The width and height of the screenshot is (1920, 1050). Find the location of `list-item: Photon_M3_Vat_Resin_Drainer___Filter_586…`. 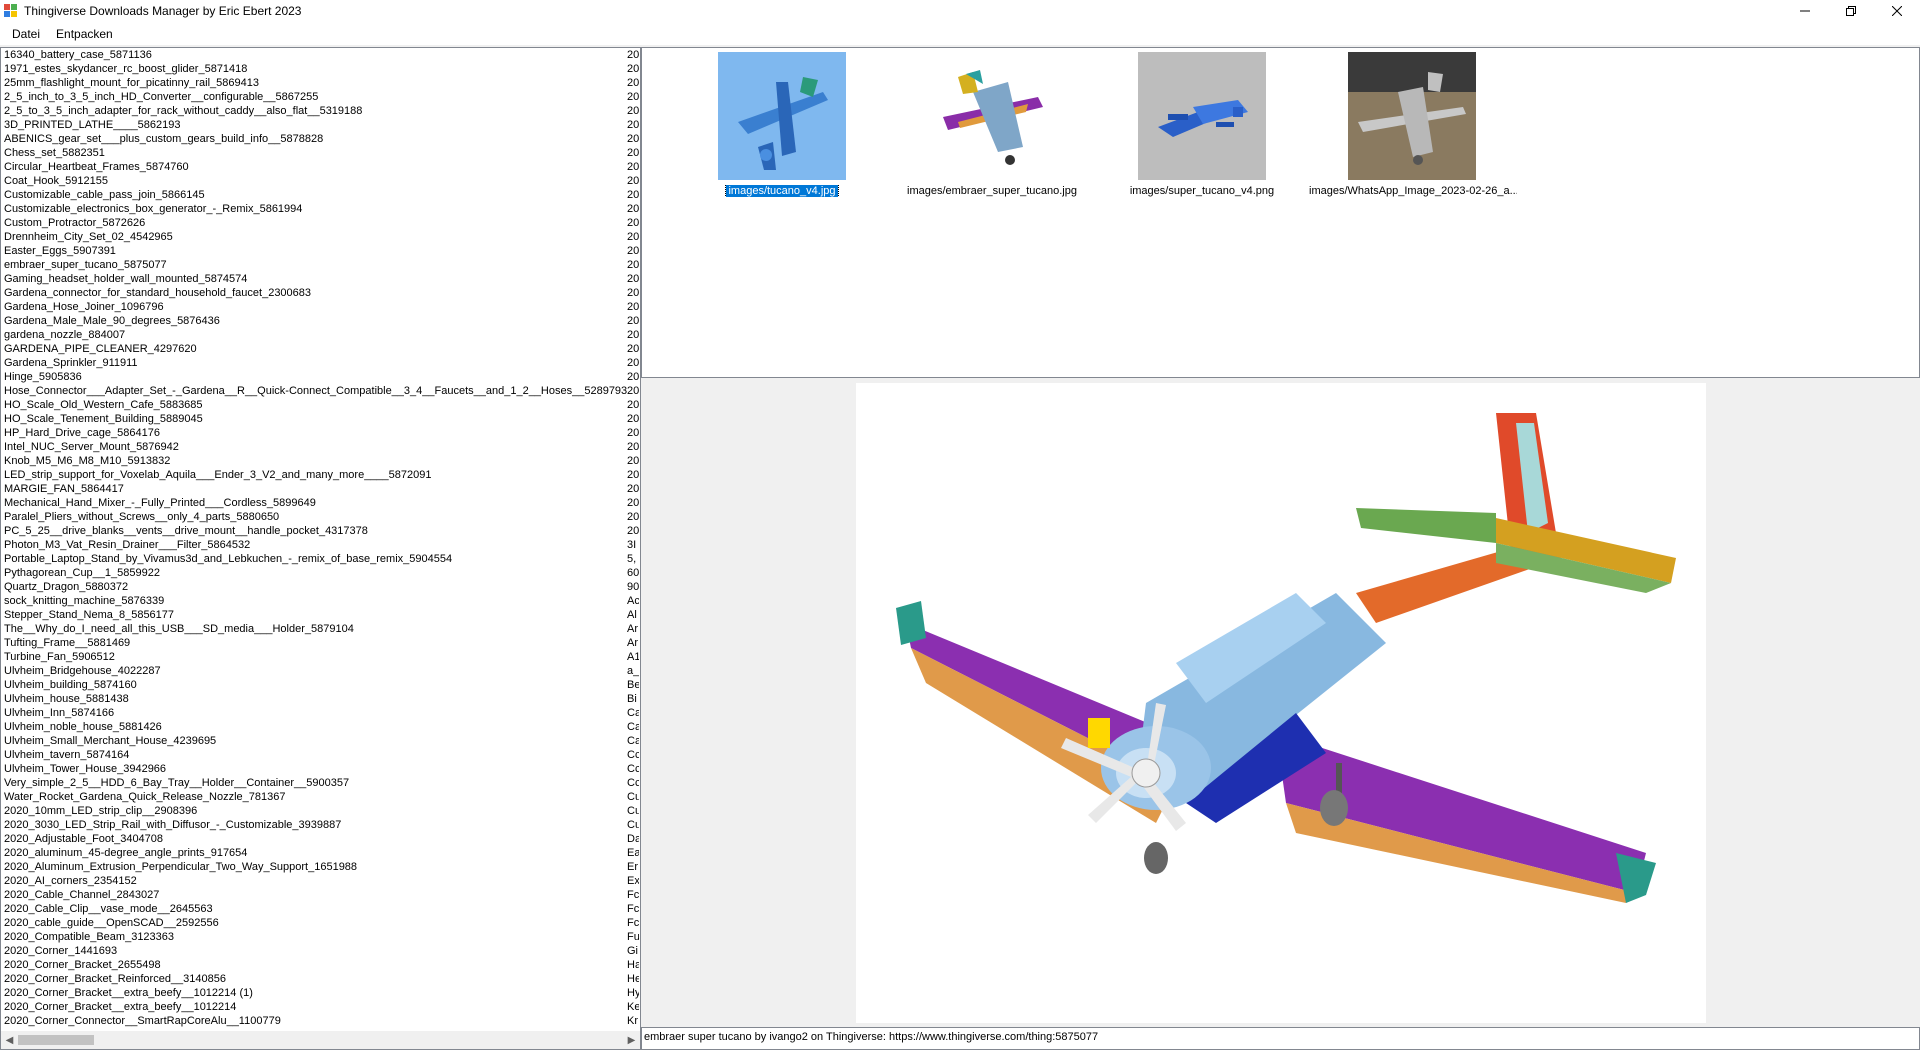

list-item: Photon_M3_Vat_Resin_Drainer___Filter_586… is located at coordinates (320, 545).